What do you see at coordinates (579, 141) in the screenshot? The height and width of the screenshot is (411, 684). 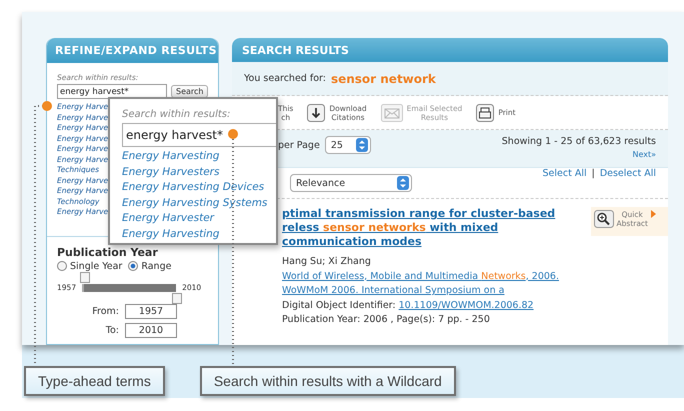 I see `results-count: Showing 1 - 25 of 63,623 results` at bounding box center [579, 141].